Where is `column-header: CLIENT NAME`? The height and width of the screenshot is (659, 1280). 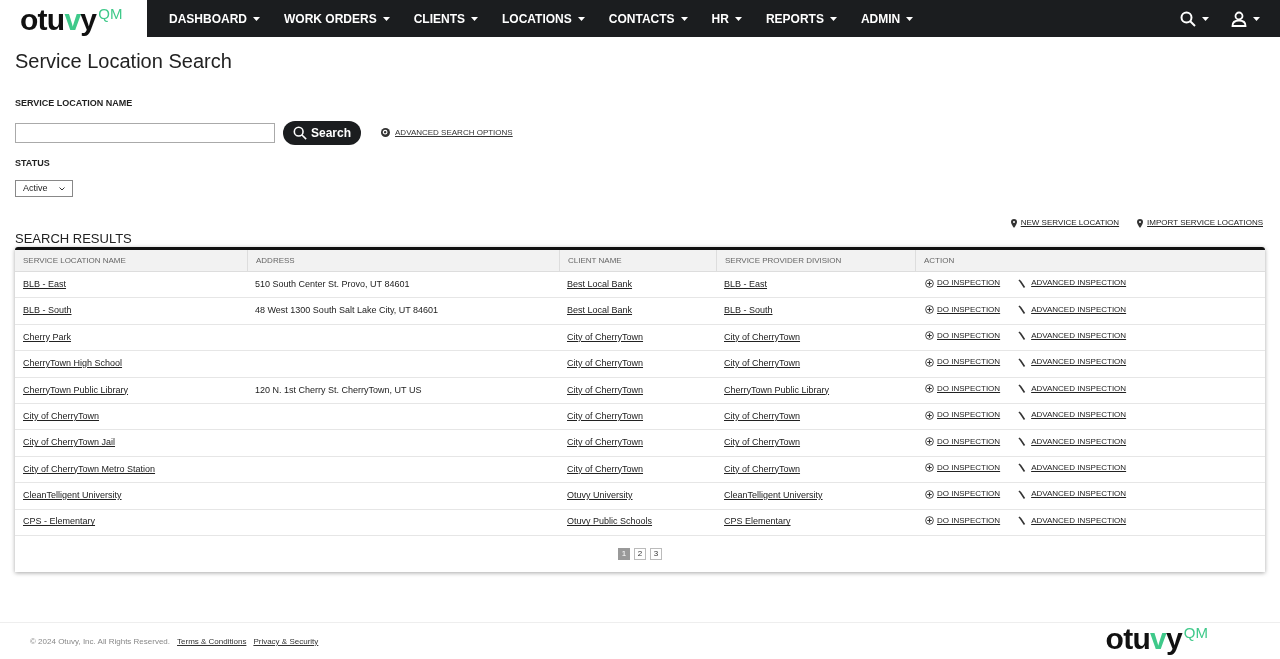
column-header: CLIENT NAME is located at coordinates (637, 260).